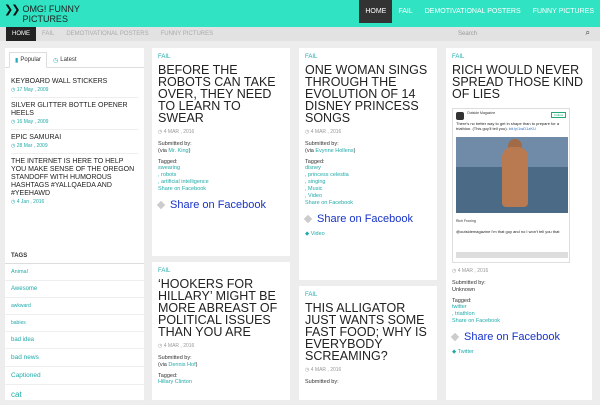  Describe the element at coordinates (519, 314) in the screenshot. I see `tag-link: , triathlon` at that location.